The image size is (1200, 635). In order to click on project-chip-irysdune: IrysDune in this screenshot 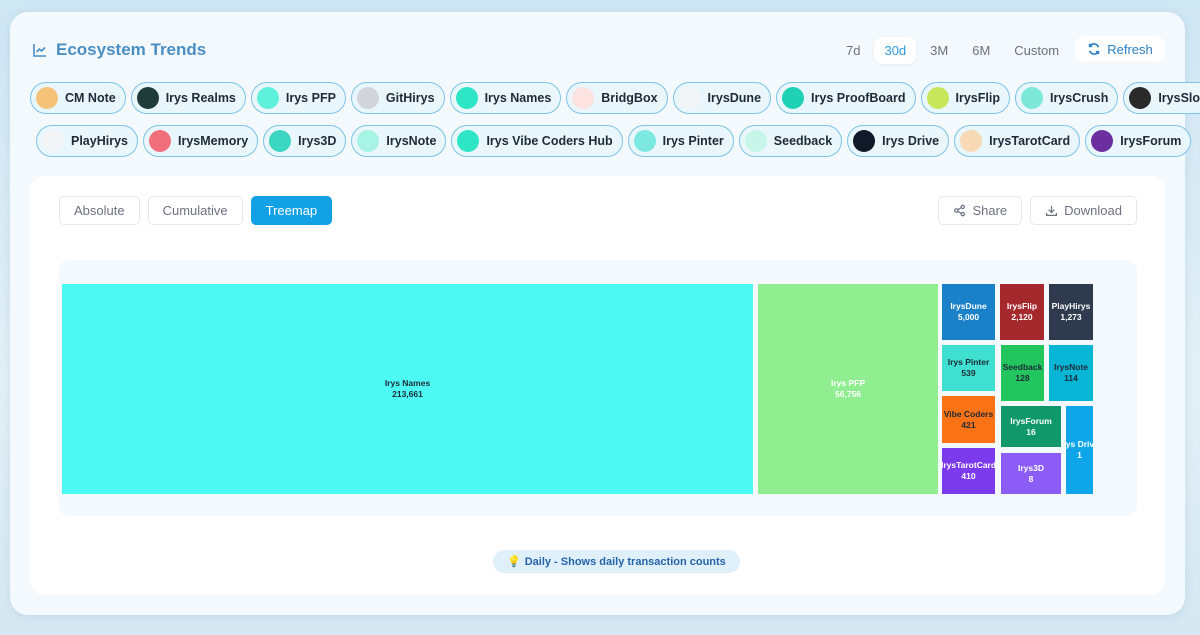, I will do `click(722, 98)`.